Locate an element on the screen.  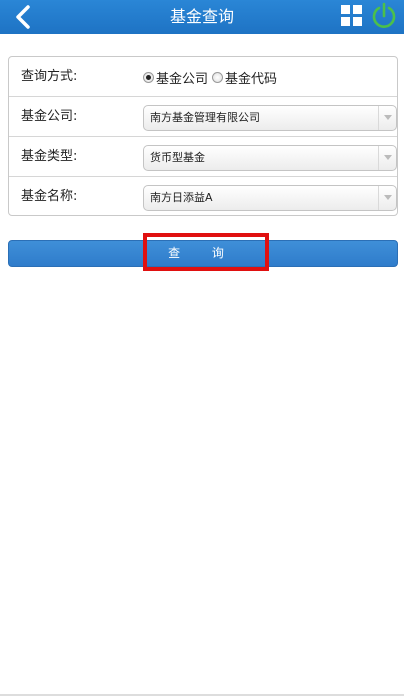
logout-button is located at coordinates (384, 16).